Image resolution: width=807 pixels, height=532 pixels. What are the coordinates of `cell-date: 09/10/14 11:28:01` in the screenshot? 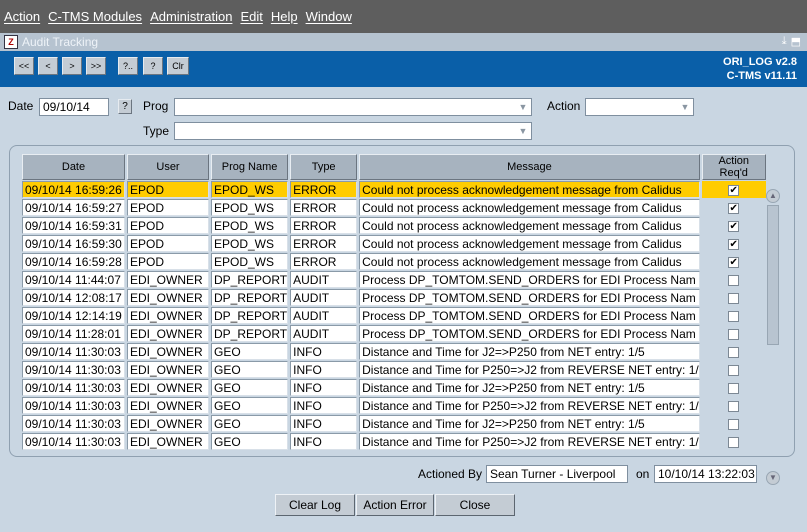 It's located at (73, 333).